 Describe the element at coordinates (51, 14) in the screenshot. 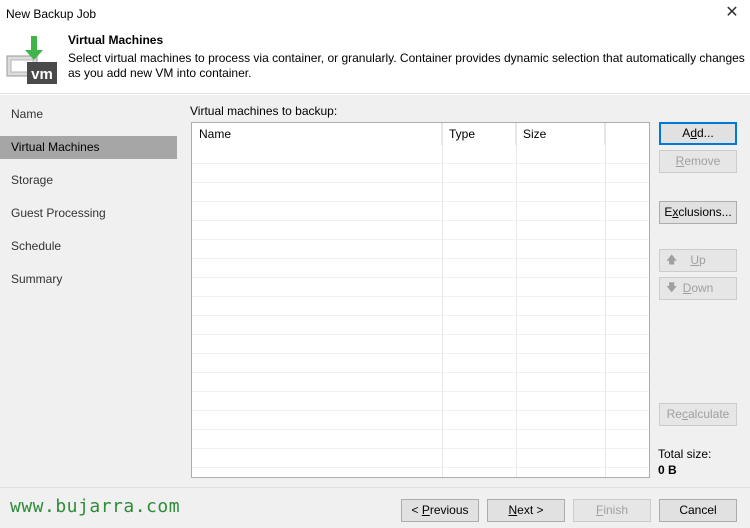

I see `window-title: New Backup Job` at that location.